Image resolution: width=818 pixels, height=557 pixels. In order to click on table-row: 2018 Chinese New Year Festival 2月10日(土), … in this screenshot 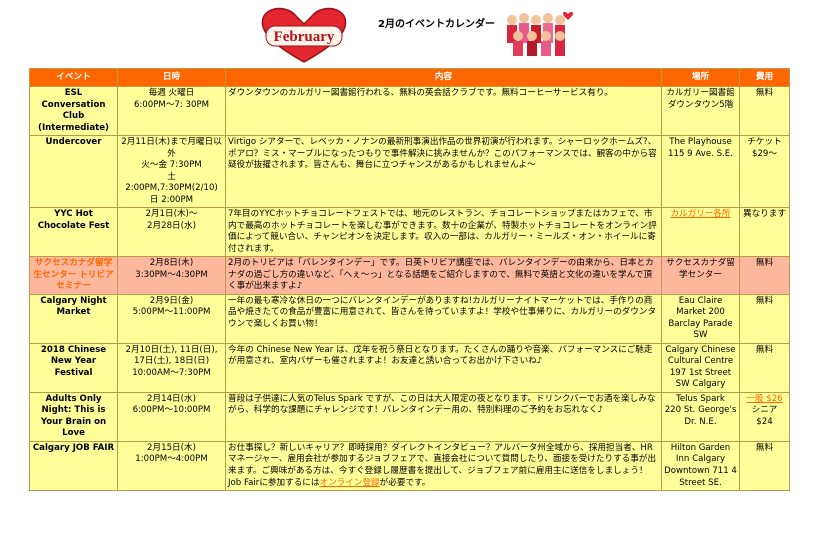, I will do `click(409, 367)`.